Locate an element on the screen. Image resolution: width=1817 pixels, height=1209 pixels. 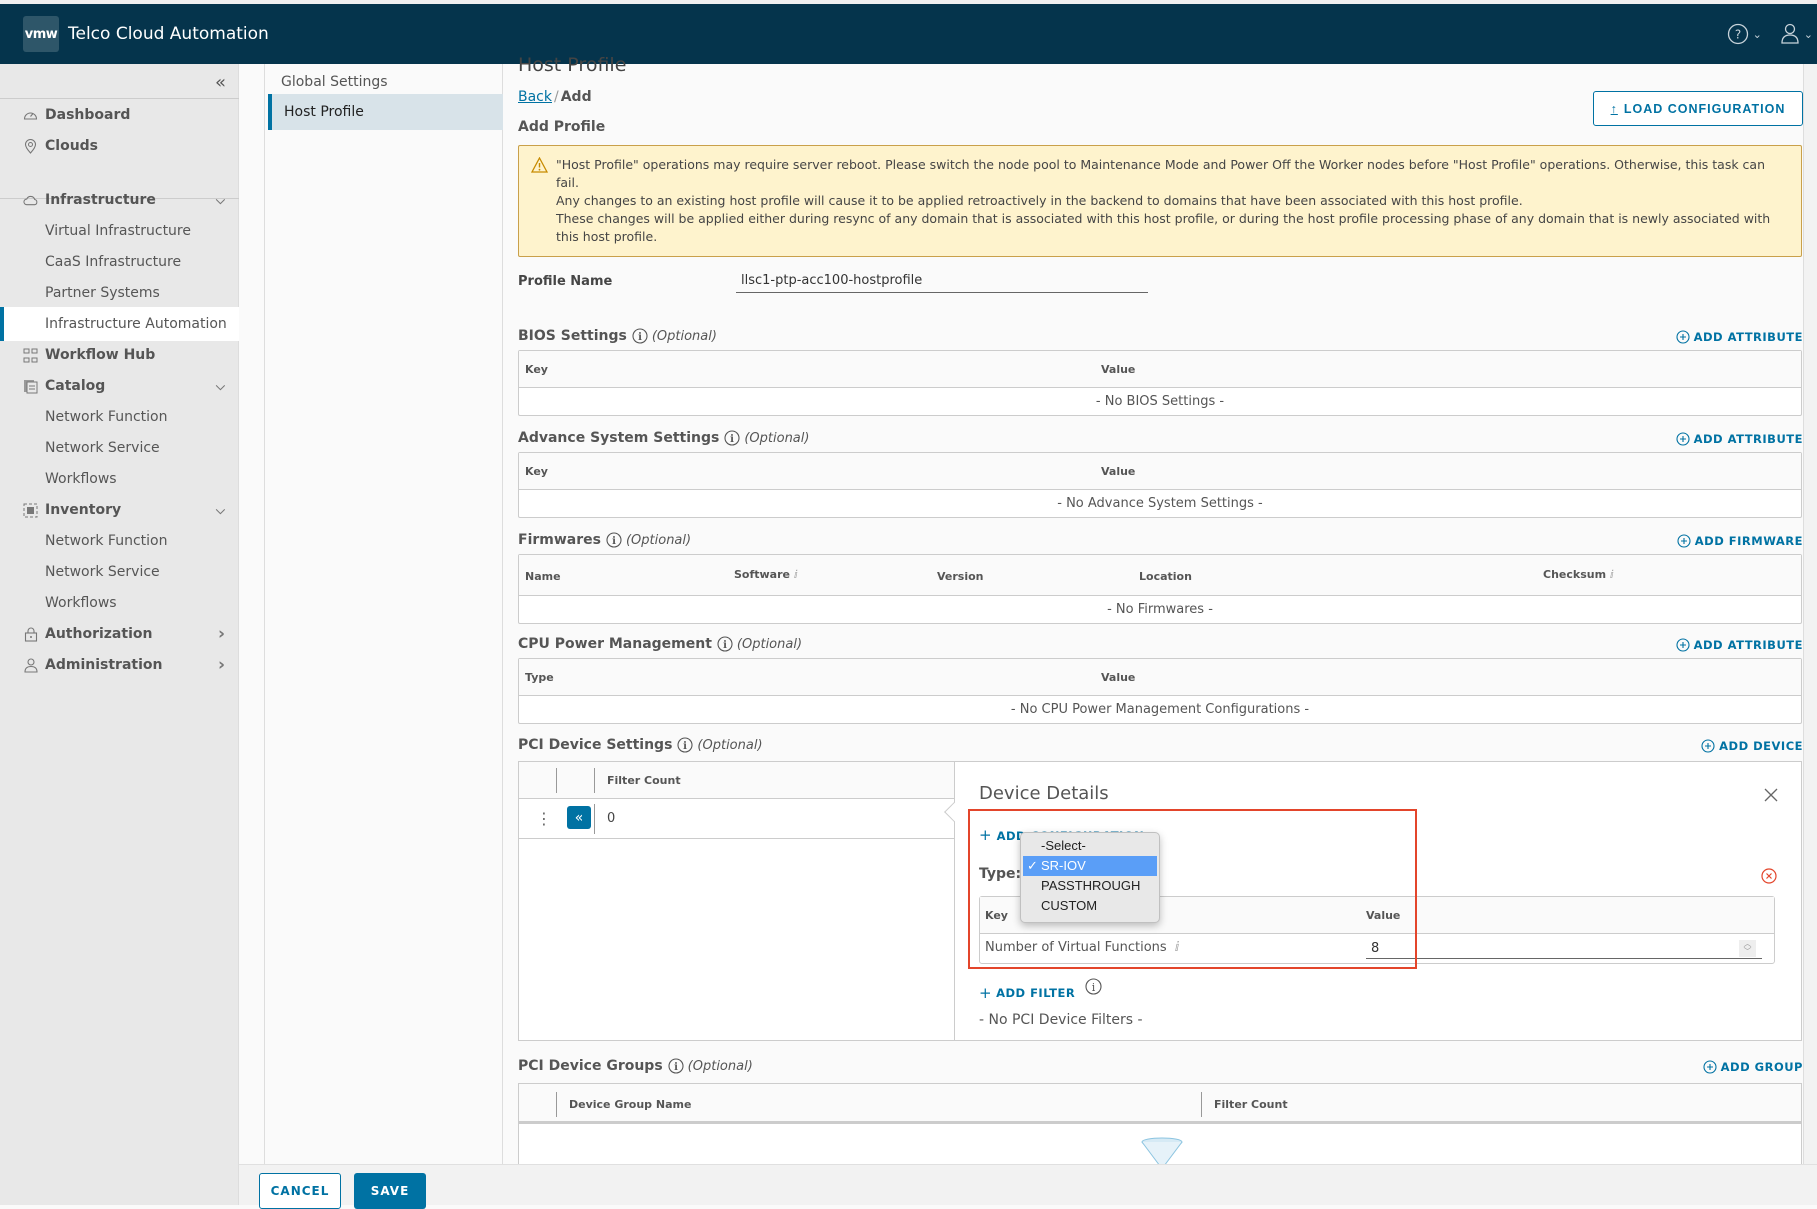
cpu-power-management-title: CPU Power Management i (Optional) is located at coordinates (660, 644).